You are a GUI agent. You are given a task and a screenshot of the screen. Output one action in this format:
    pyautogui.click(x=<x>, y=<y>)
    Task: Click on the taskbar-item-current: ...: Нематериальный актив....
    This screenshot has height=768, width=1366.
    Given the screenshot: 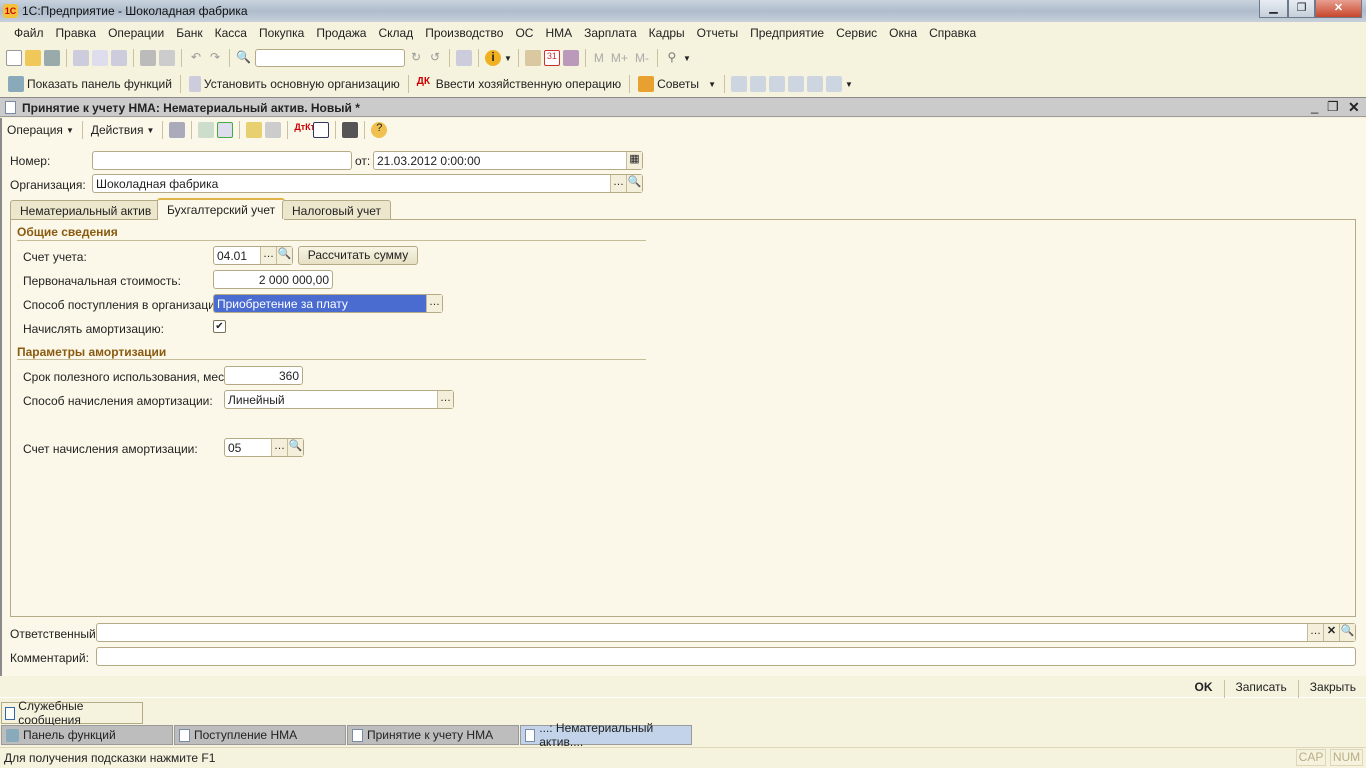 What is the action you would take?
    pyautogui.click(x=606, y=735)
    